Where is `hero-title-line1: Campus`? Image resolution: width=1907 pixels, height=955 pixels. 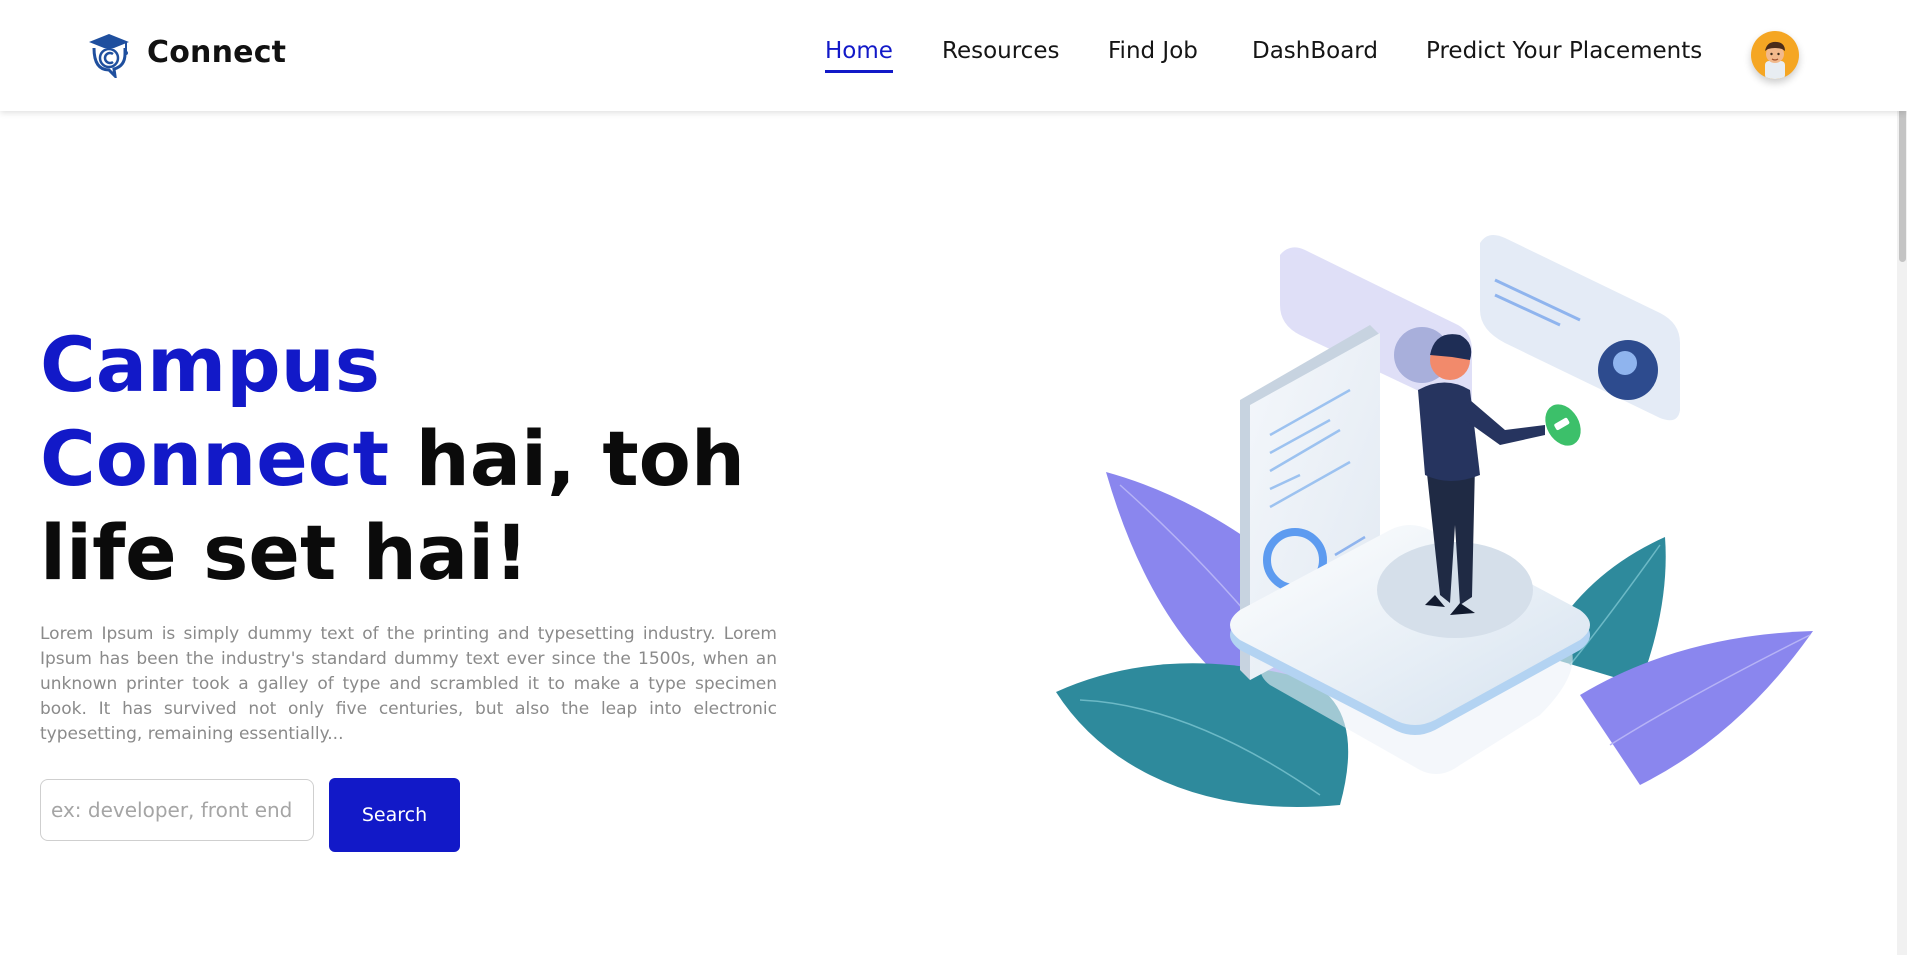 hero-title-line1: Campus is located at coordinates (210, 364).